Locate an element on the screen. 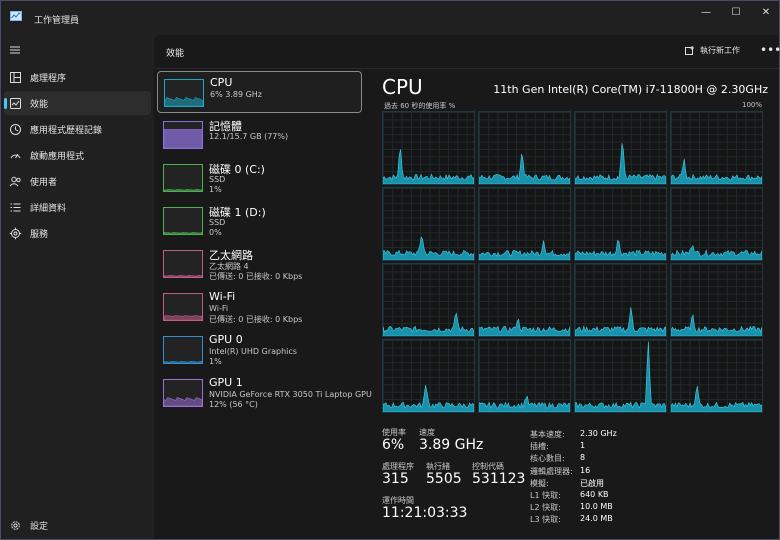 The image size is (780, 540). speed-value: 3.89 GHz is located at coordinates (451, 445).